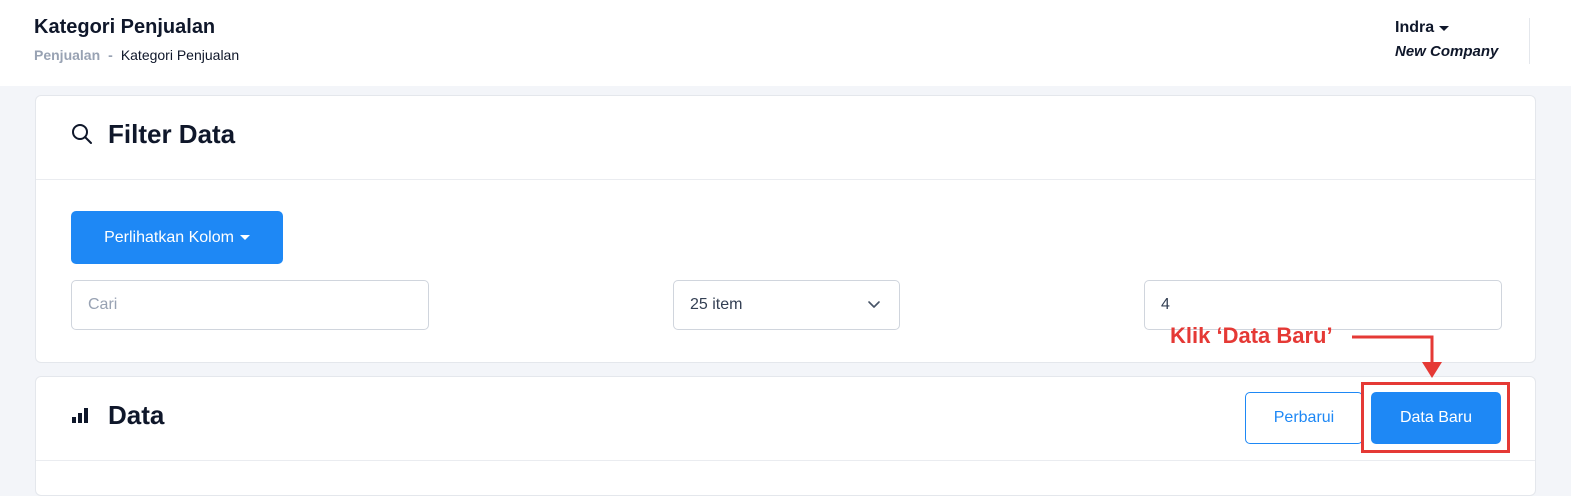 The image size is (1571, 496). I want to click on new-data-button: Data Baru, so click(1436, 418).